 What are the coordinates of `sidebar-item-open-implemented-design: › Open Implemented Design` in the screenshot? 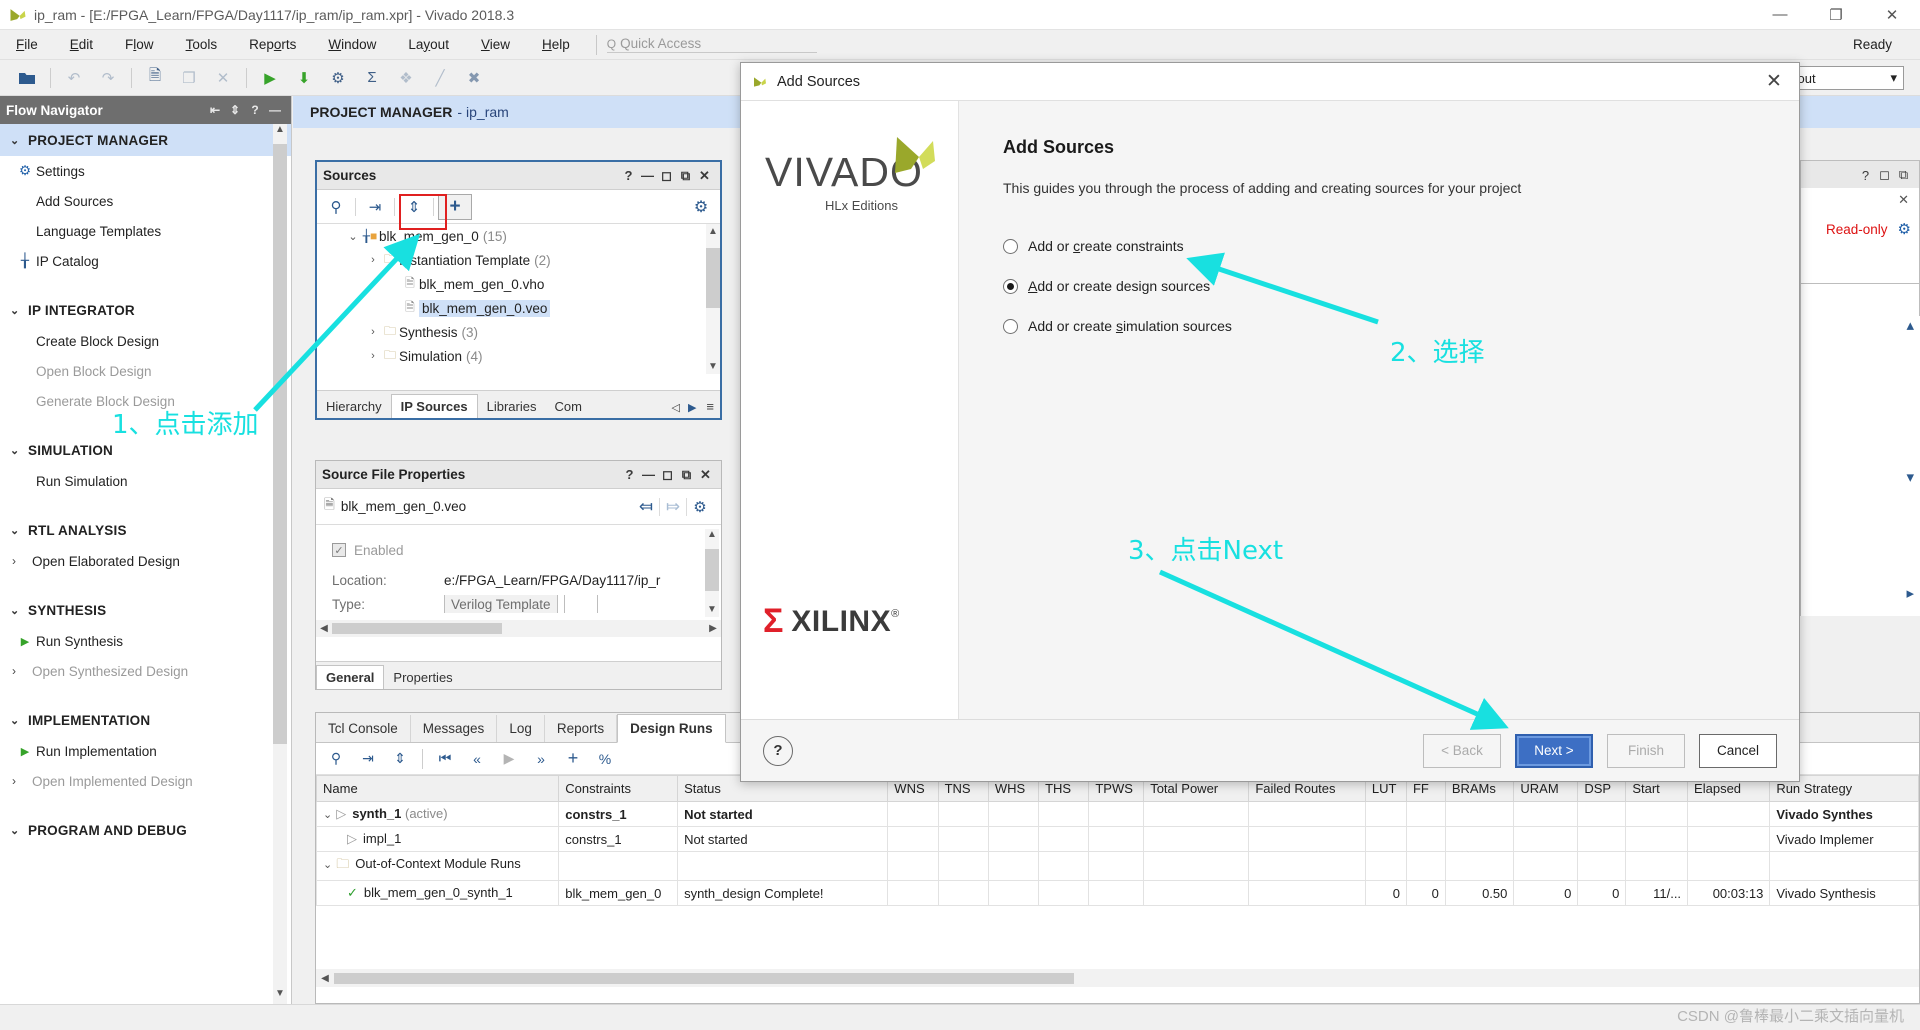 It's located at (145, 781).